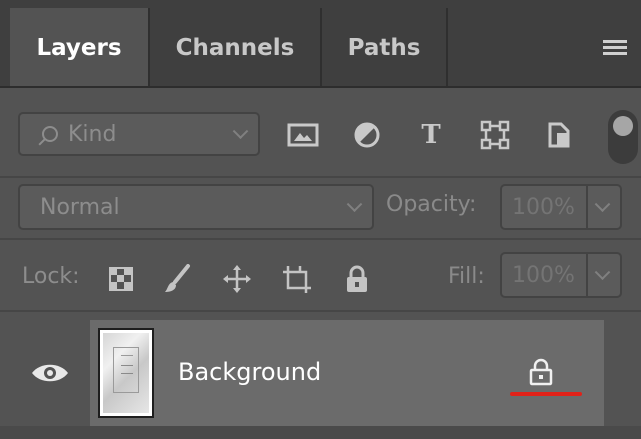 Image resolution: width=641 pixels, height=439 pixels. I want to click on lock-transparent-pixels-icon, so click(121, 279).